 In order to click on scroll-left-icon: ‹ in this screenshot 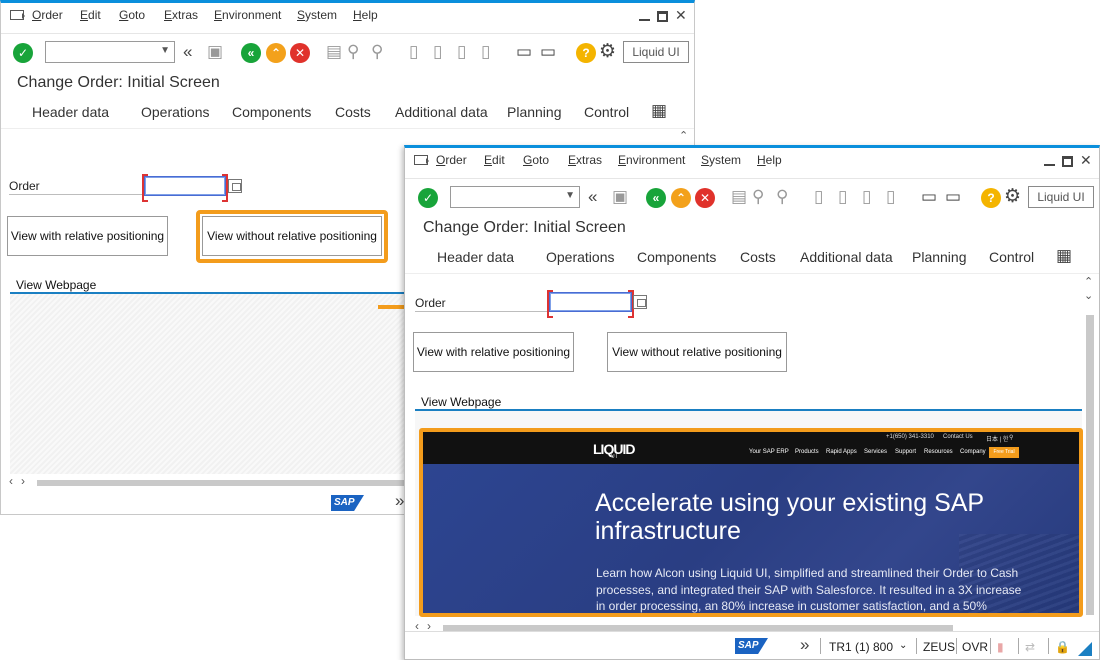, I will do `click(11, 481)`.